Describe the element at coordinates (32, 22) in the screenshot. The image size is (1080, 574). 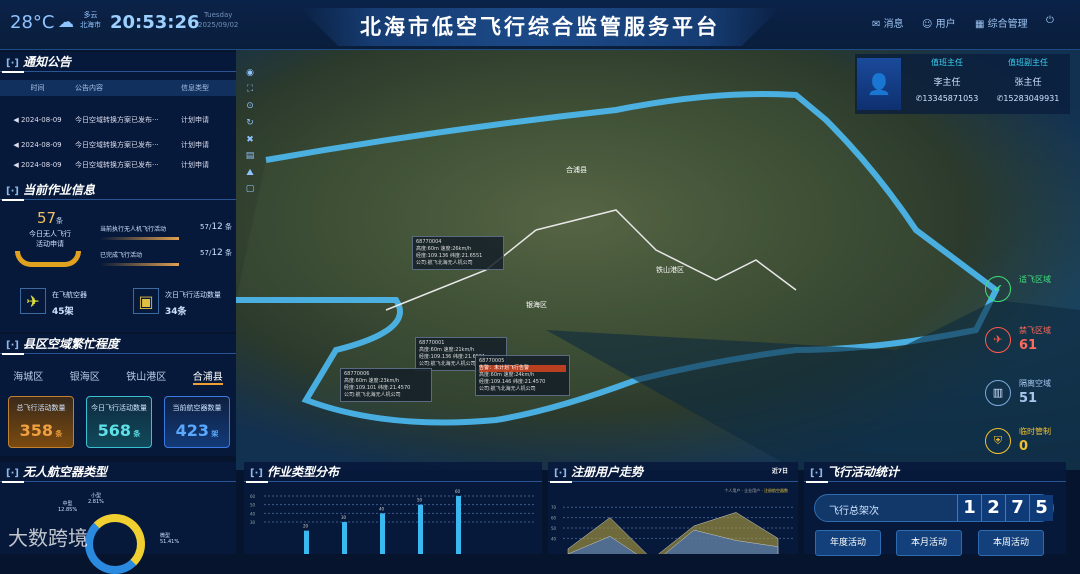
I see `temperature: 28°C` at that location.